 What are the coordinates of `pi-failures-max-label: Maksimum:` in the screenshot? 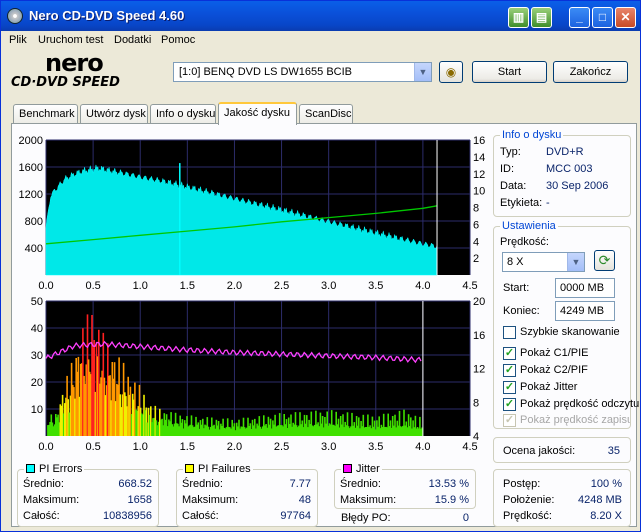 It's located at (210, 500).